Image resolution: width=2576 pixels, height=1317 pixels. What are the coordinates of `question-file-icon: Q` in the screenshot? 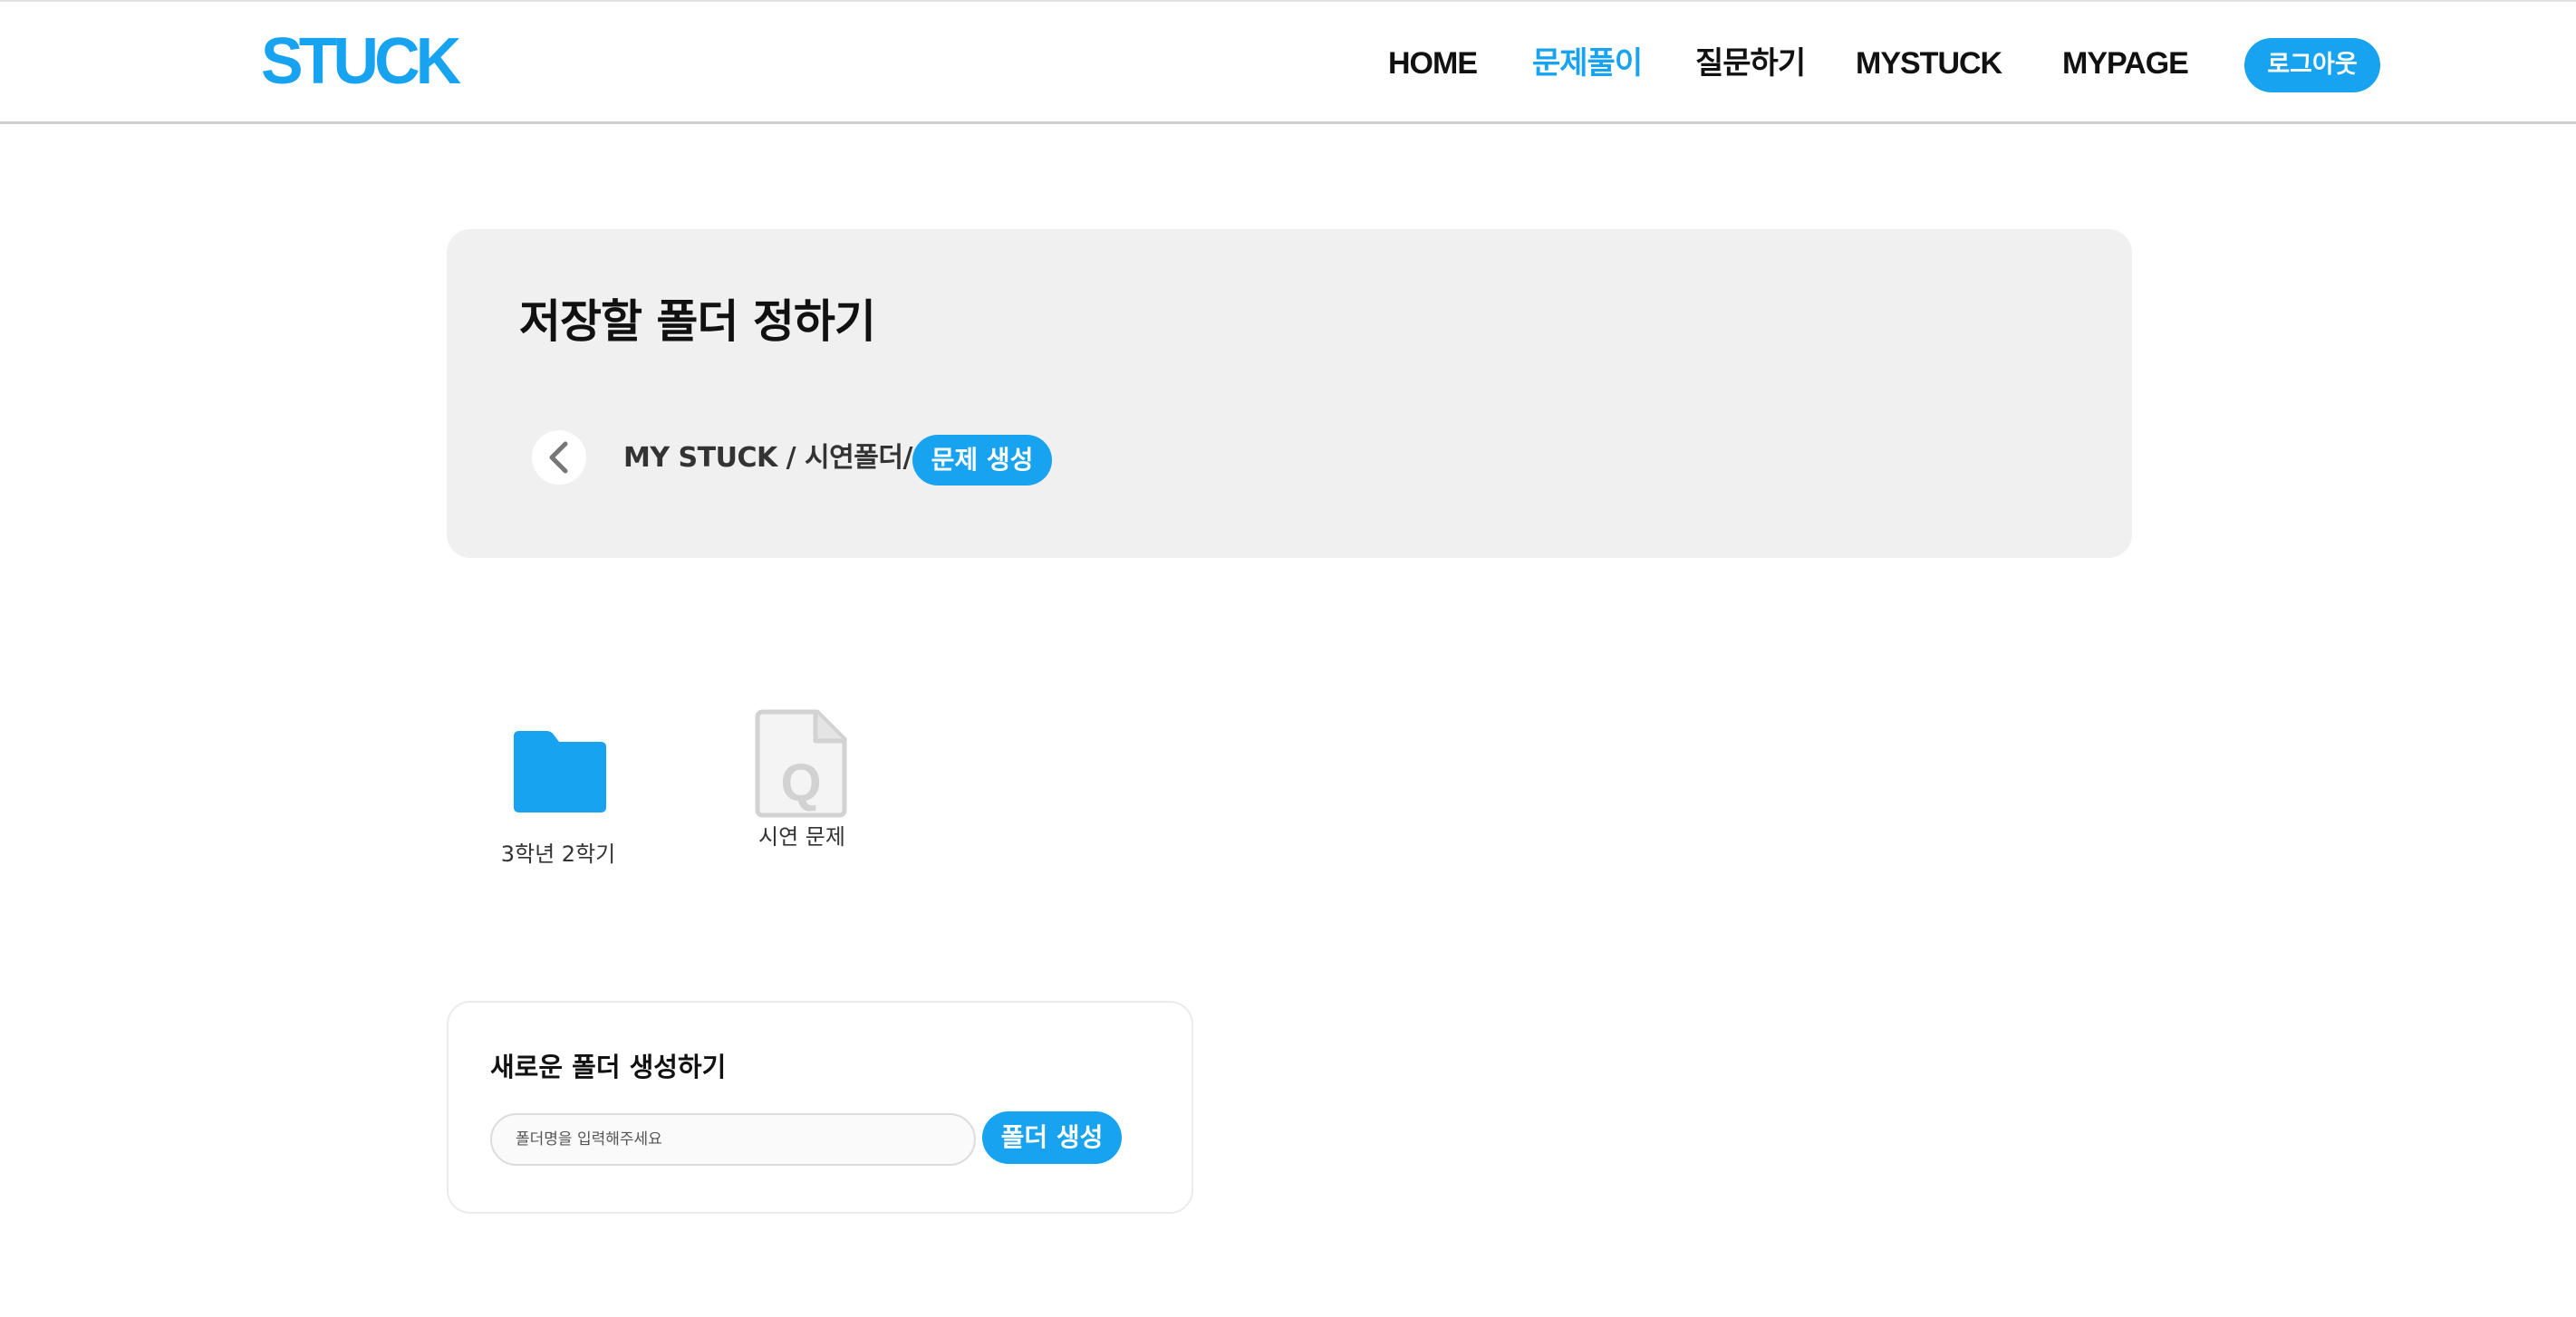 It's located at (801, 764).